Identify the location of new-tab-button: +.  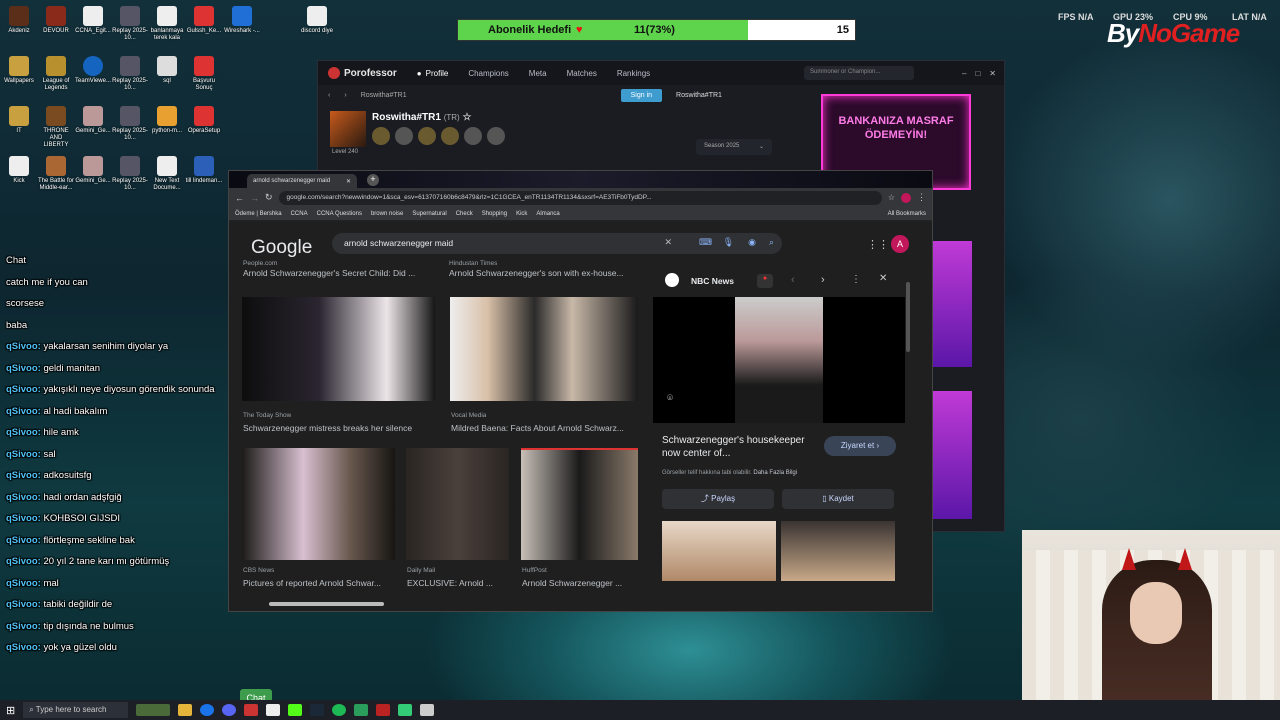
(373, 180).